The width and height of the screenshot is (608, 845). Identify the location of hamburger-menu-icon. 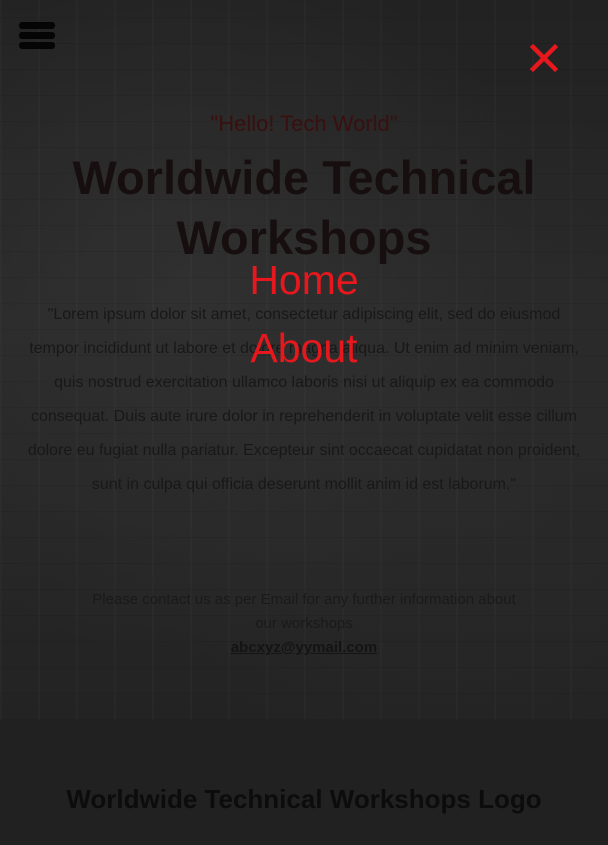
(37, 35).